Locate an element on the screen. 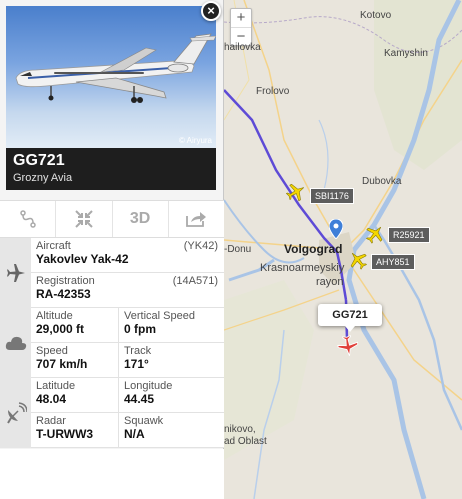 The height and width of the screenshot is (499, 462). place-oblast: ad Oblast is located at coordinates (245, 441).